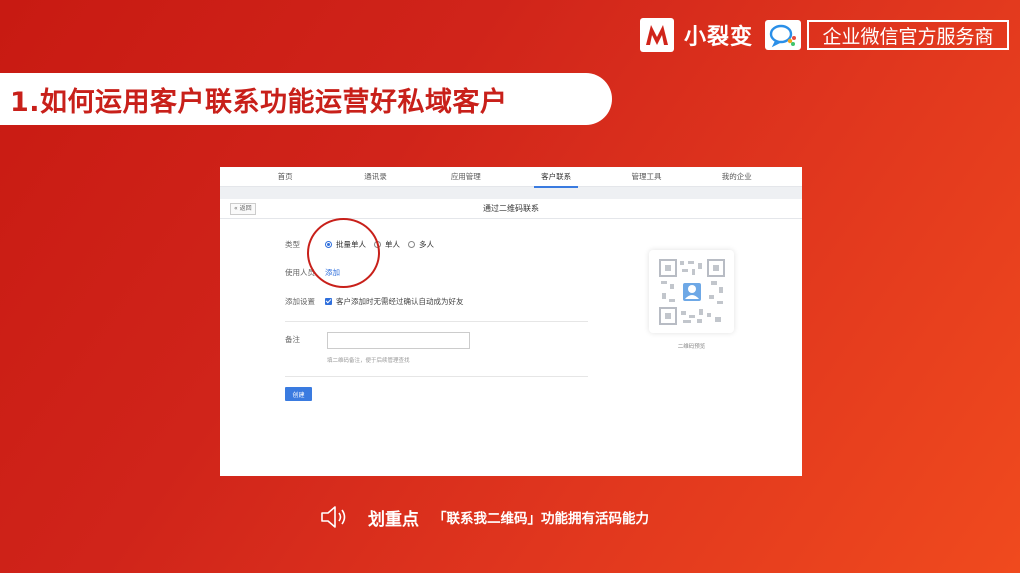 The height and width of the screenshot is (573, 1020). What do you see at coordinates (556, 177) in the screenshot?
I see `nav-customer-contact: 客户联系` at bounding box center [556, 177].